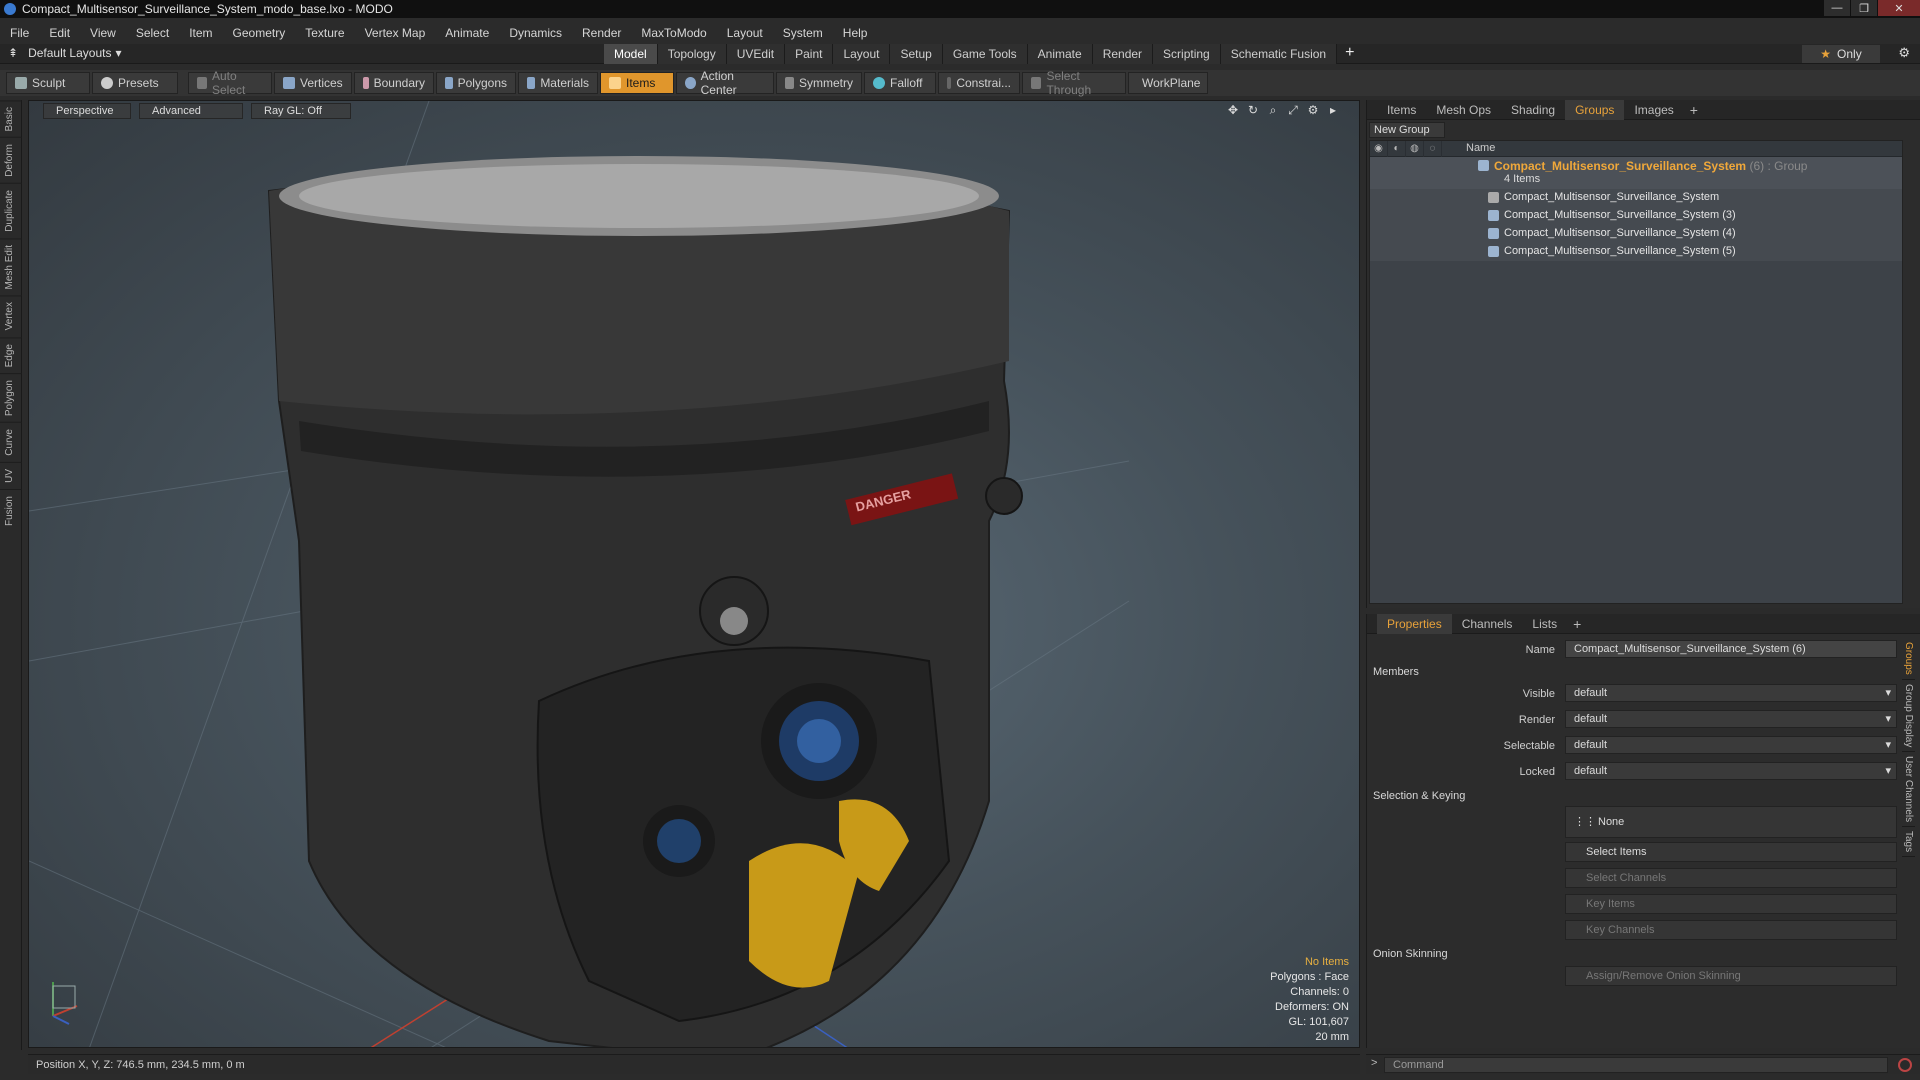 Image resolution: width=1920 pixels, height=1080 pixels. I want to click on close-button: ✕, so click(1899, 8).